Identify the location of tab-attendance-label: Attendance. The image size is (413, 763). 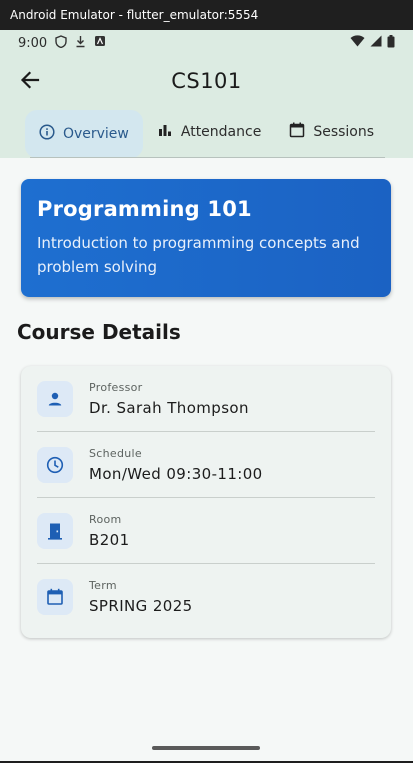
(221, 132).